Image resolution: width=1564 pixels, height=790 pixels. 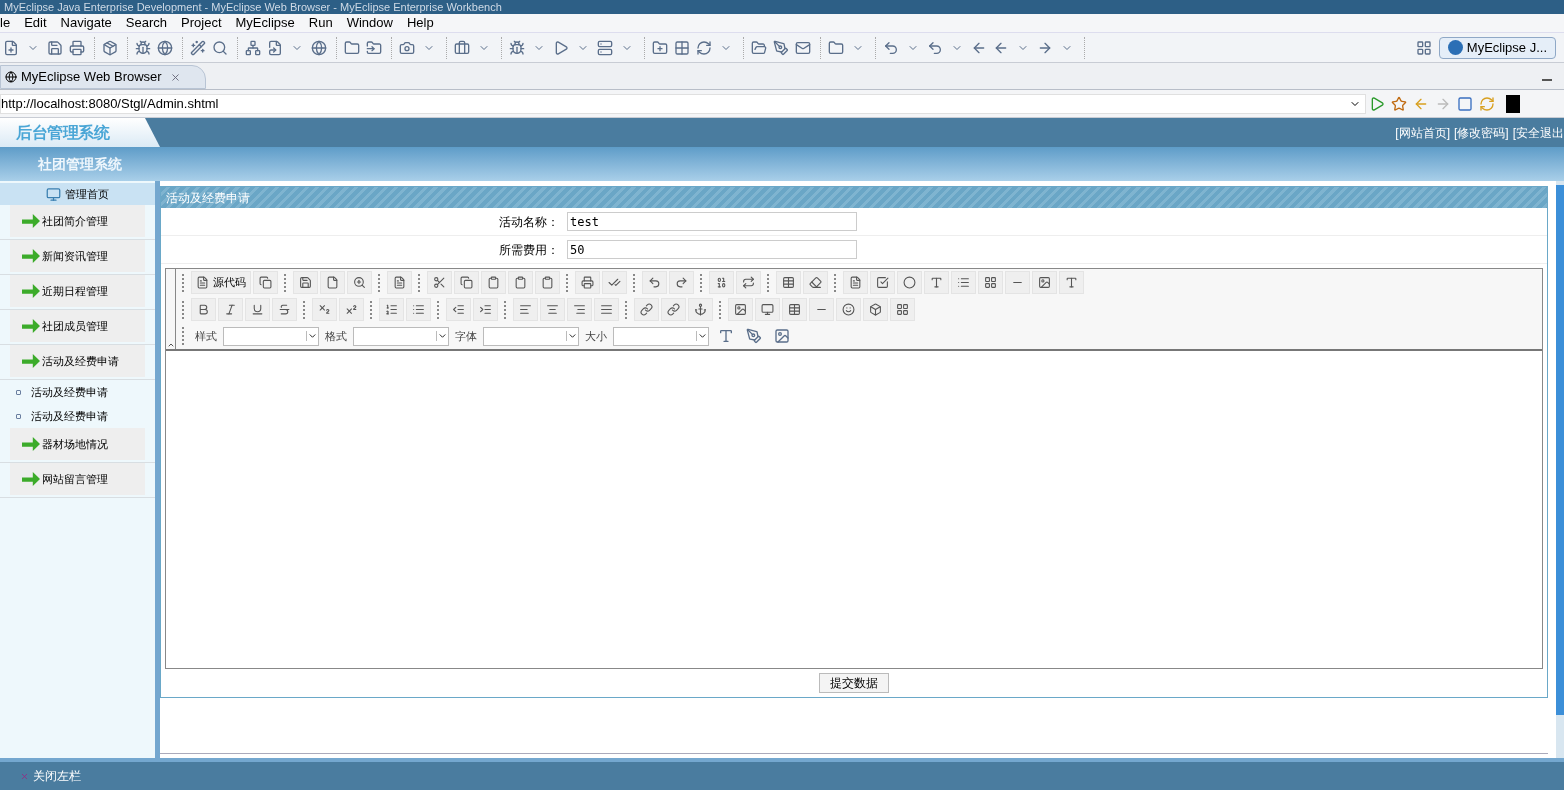 What do you see at coordinates (963, 282) in the screenshot?
I see `textarea-icon` at bounding box center [963, 282].